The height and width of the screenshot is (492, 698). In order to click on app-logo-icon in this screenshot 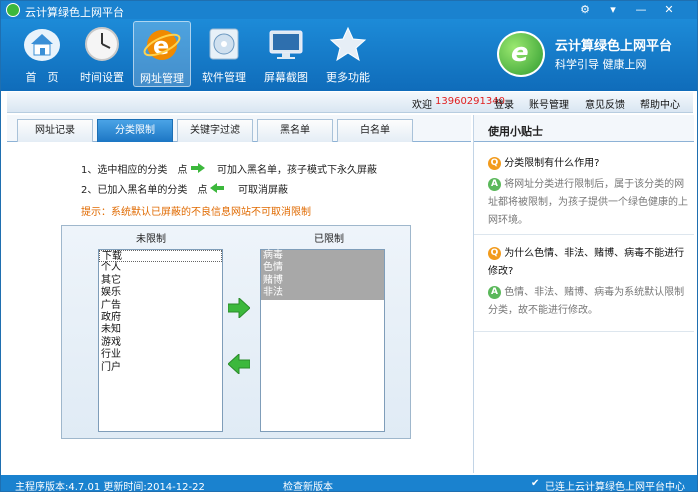, I will do `click(13, 10)`.